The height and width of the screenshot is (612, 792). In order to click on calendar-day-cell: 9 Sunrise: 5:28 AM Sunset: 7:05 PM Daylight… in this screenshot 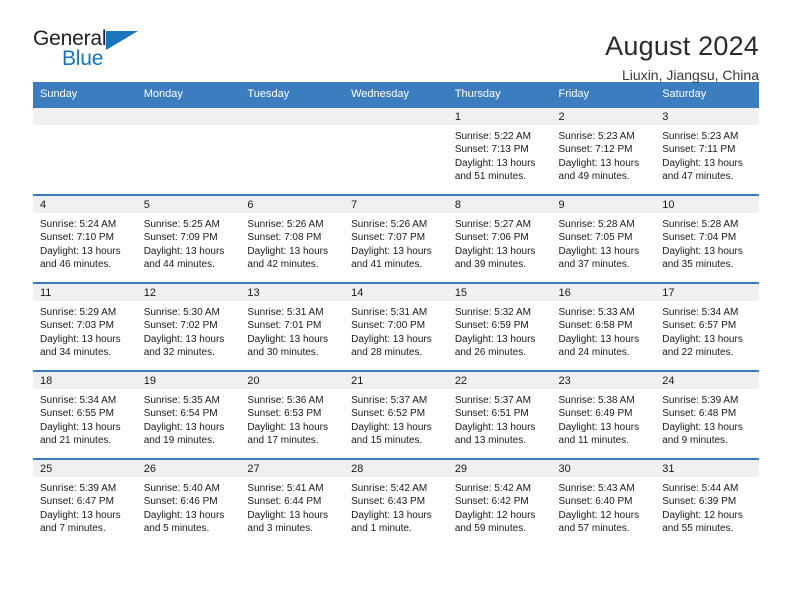, I will do `click(603, 238)`.